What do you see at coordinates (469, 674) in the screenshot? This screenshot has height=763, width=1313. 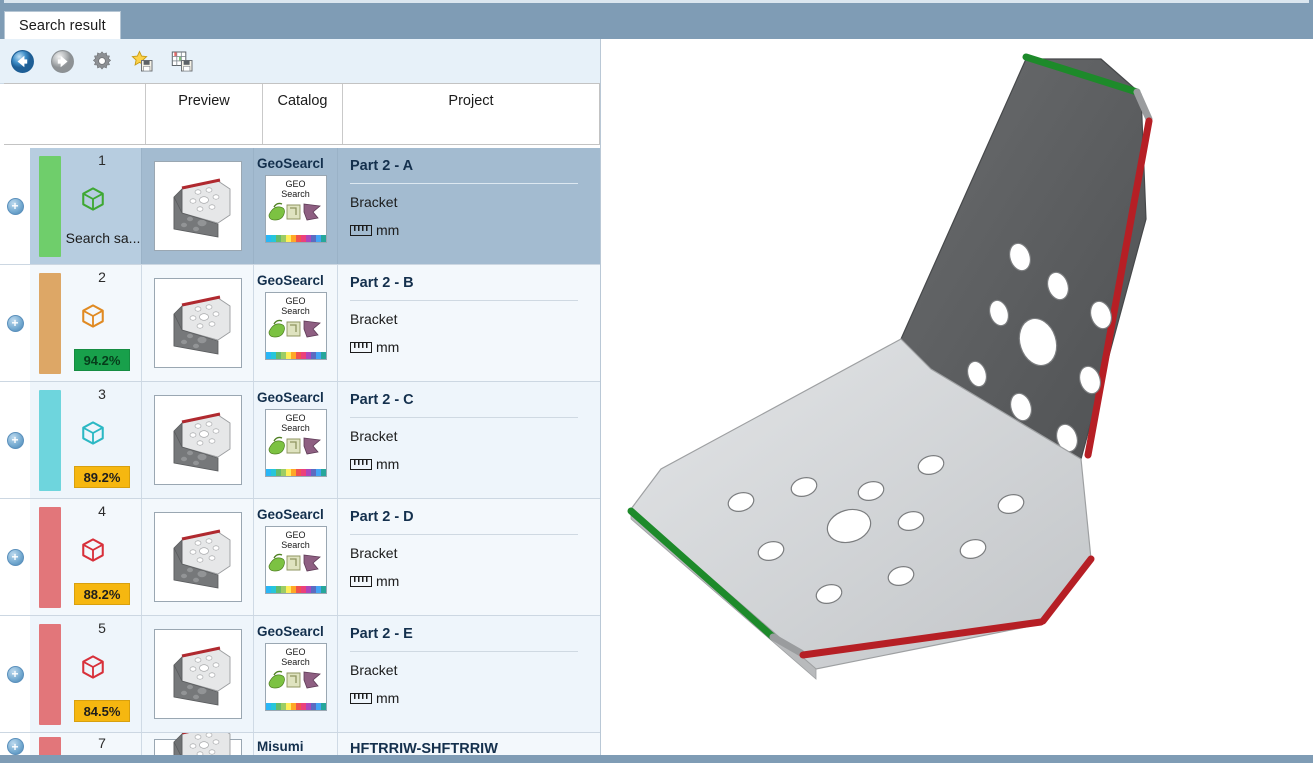 I see `row-project-cell: Part 2 - E Bracket mm` at bounding box center [469, 674].